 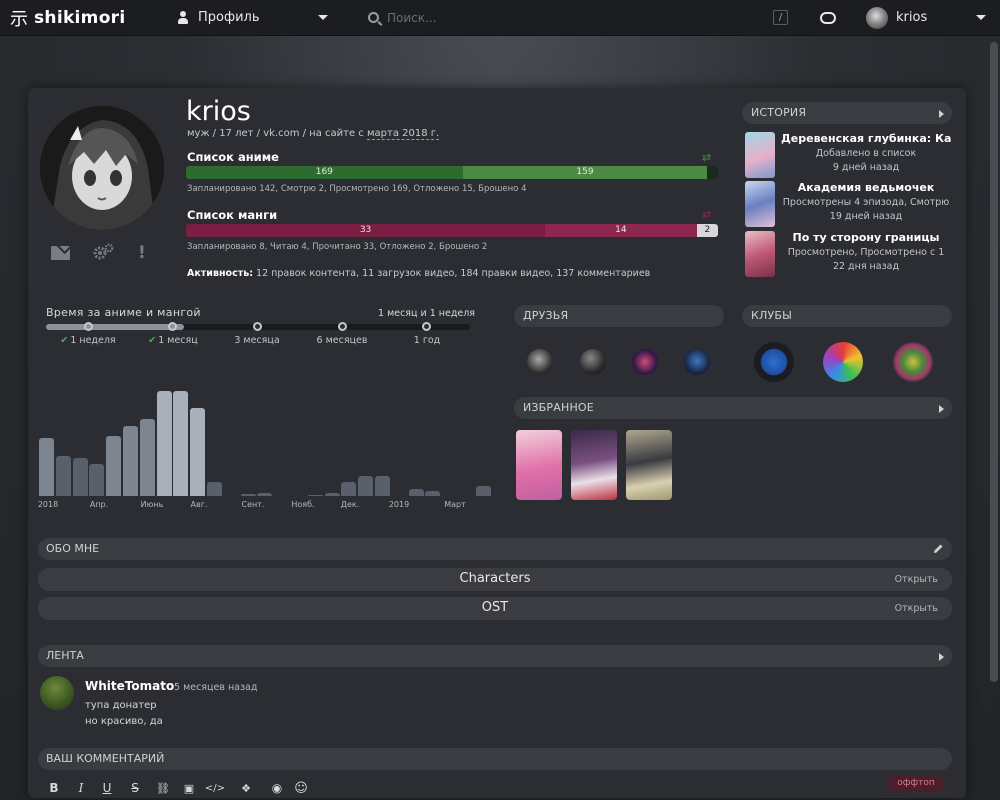 I want to click on feed-header: ЛЕНТА, so click(x=495, y=656).